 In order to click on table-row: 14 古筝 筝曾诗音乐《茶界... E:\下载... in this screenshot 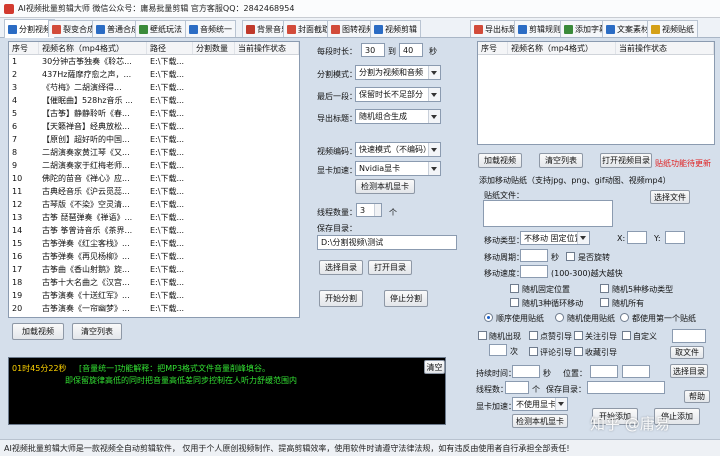, I will do `click(154, 230)`.